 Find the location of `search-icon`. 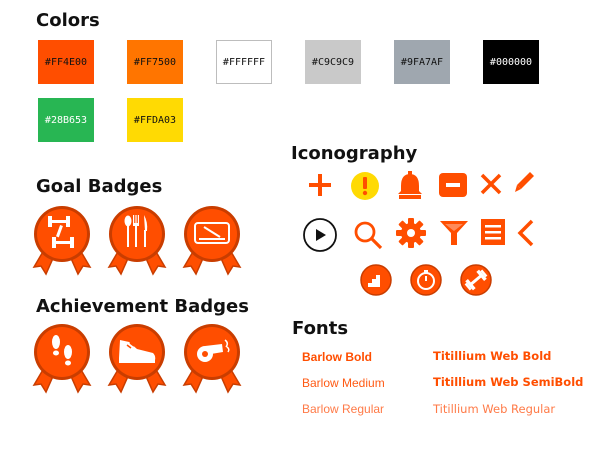

search-icon is located at coordinates (368, 235).